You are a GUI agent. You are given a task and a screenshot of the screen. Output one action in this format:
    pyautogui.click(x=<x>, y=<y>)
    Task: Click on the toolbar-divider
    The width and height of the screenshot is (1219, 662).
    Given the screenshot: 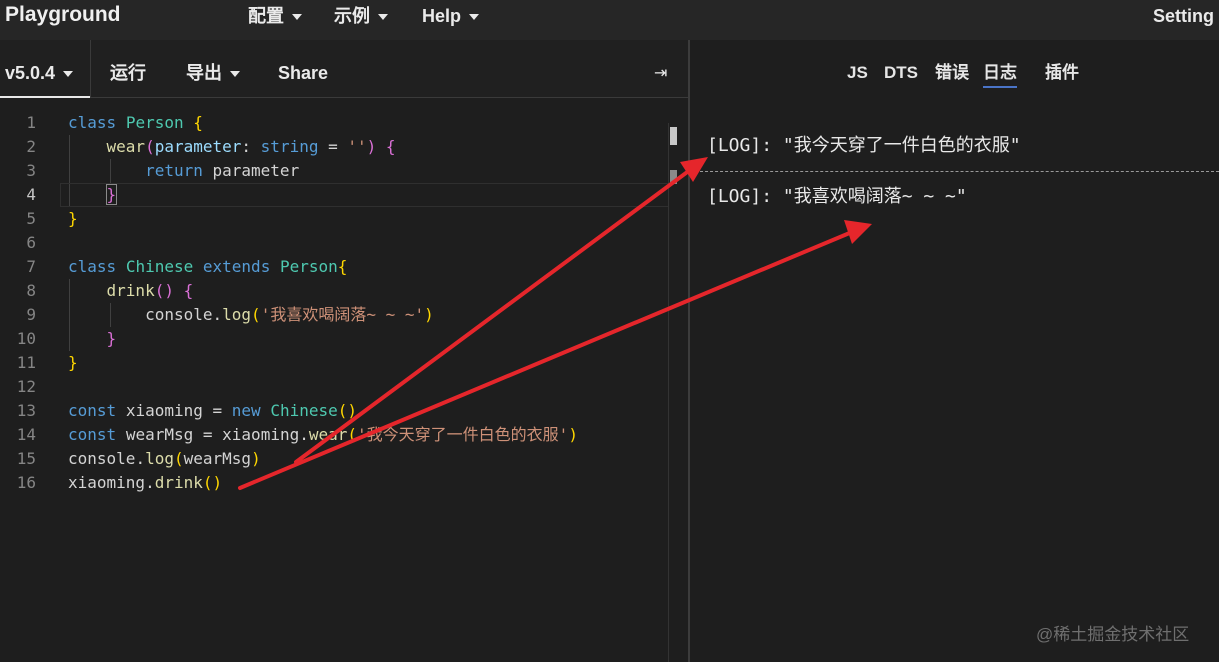 What is the action you would take?
    pyautogui.click(x=90, y=68)
    